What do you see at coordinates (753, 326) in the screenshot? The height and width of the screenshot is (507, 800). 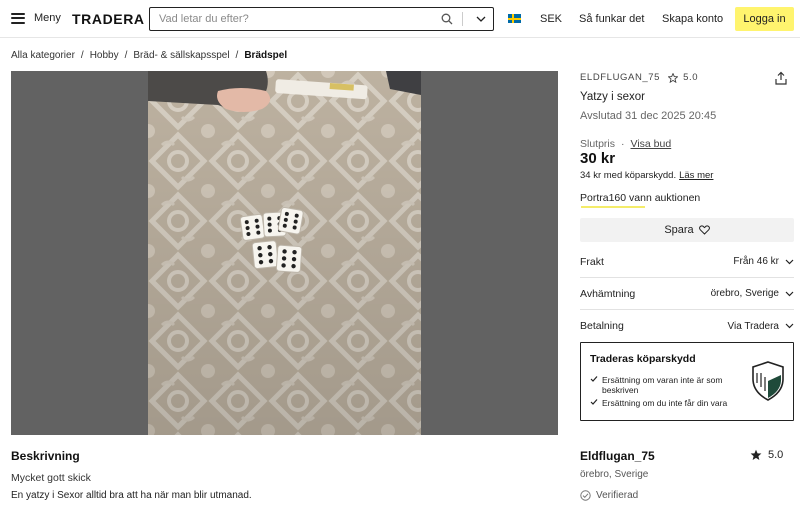 I see `payment-value: Via Tradera` at bounding box center [753, 326].